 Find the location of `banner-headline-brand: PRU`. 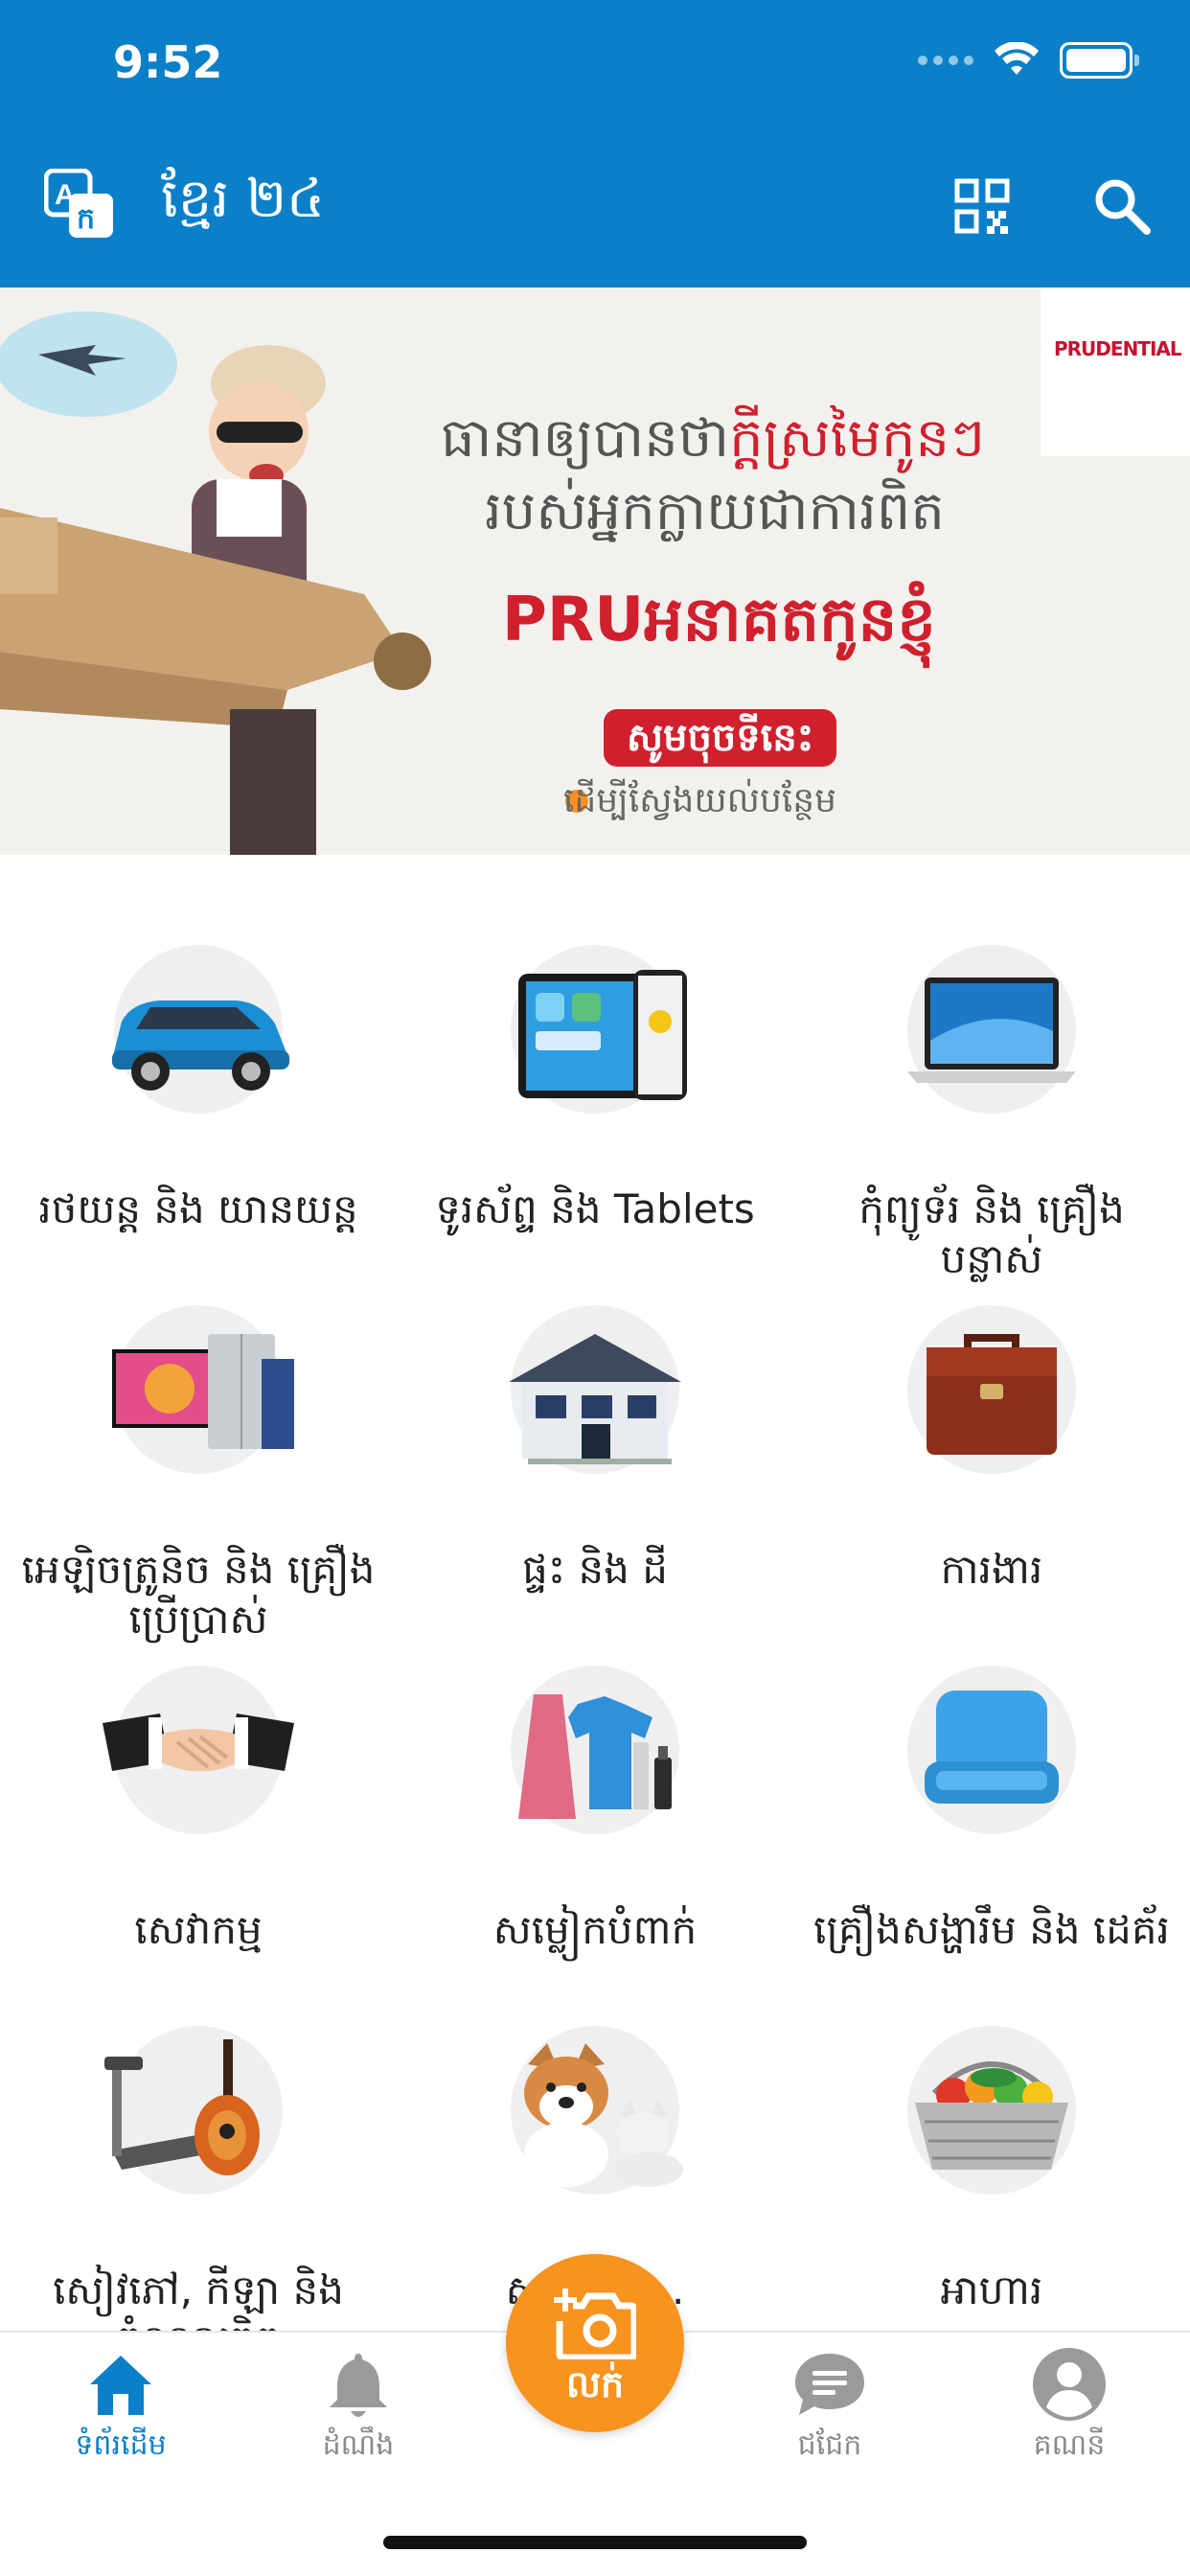

banner-headline-brand: PRU is located at coordinates (574, 620).